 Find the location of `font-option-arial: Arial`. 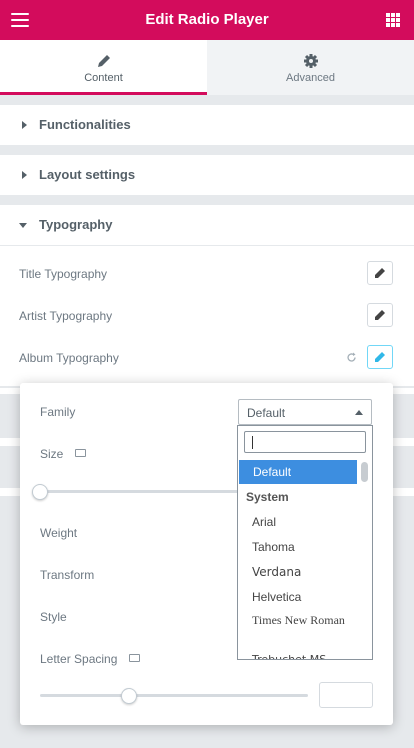

font-option-arial: Arial is located at coordinates (298, 522).